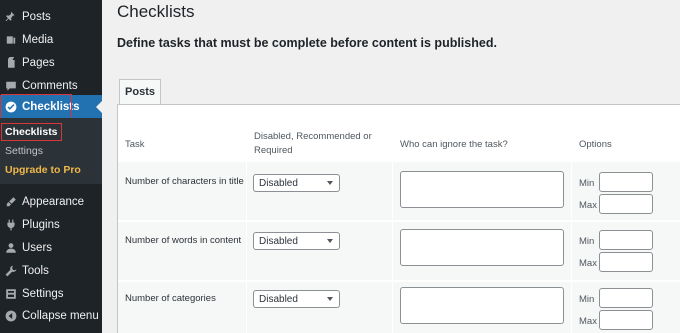  I want to click on sidebar-item-pages: Pages, so click(51, 63).